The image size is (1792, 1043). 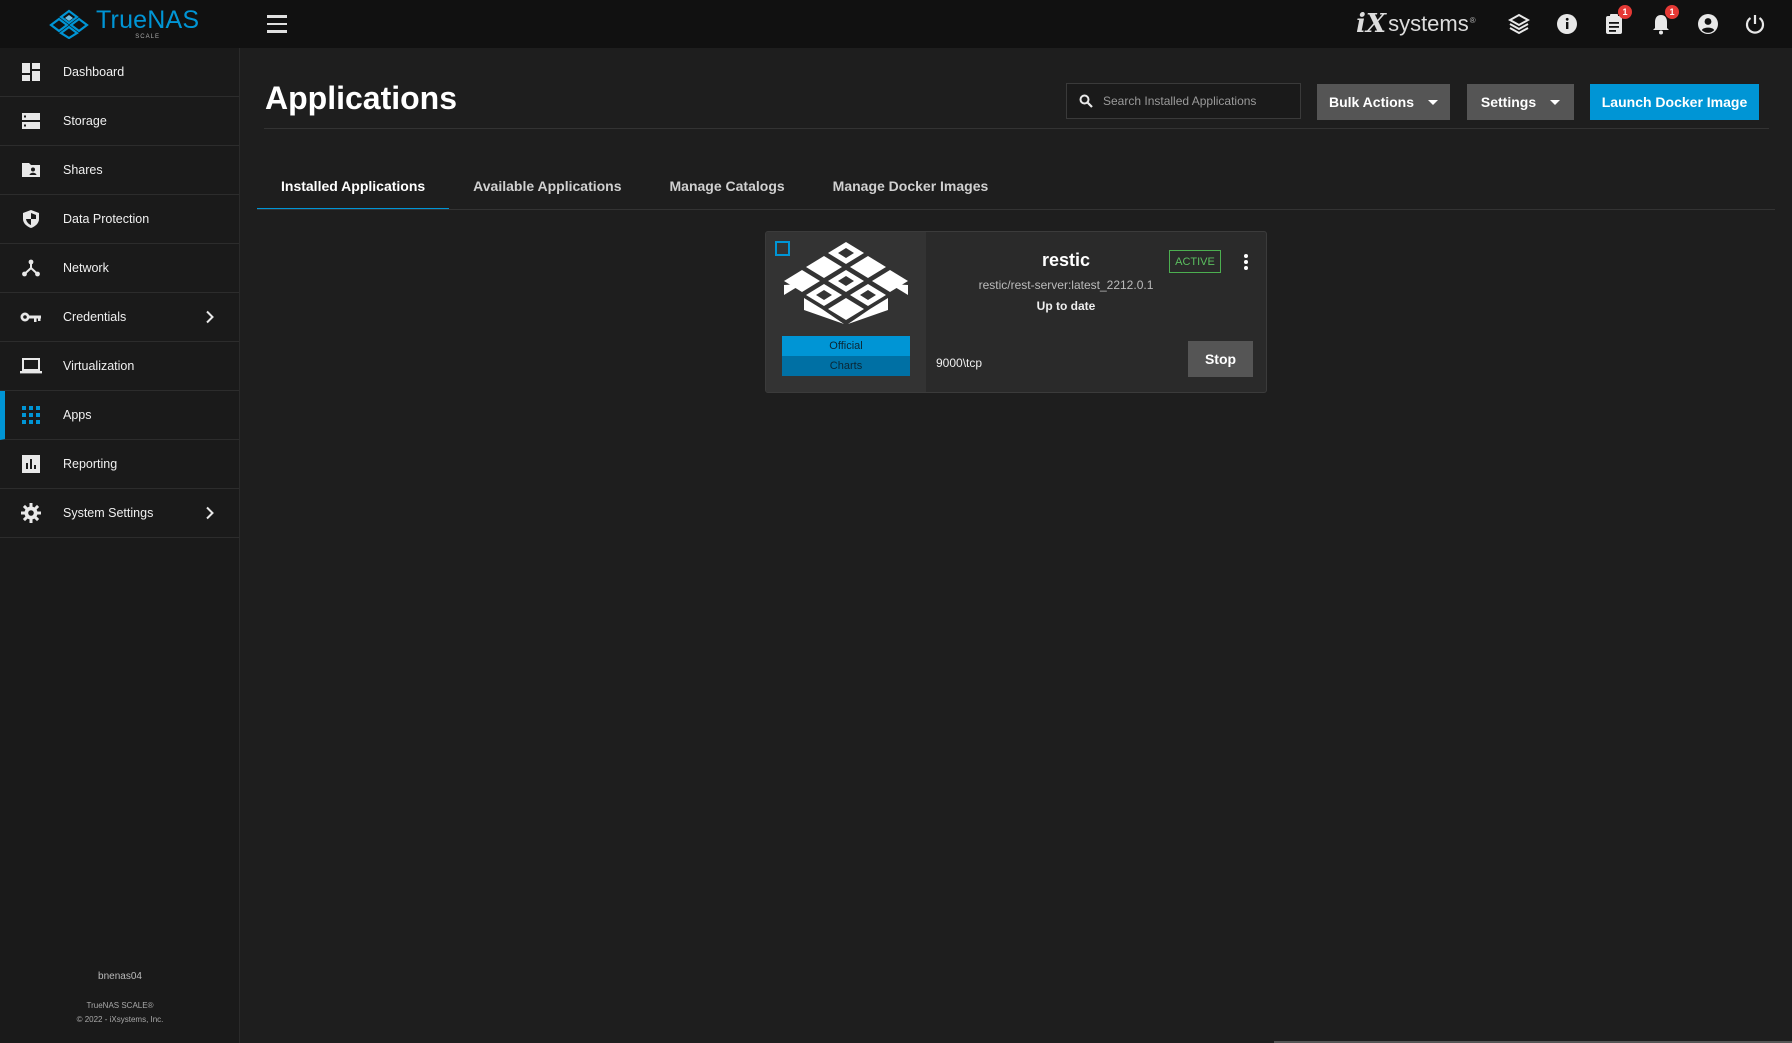 I want to click on sidebar-item-network: Network, so click(x=119, y=268).